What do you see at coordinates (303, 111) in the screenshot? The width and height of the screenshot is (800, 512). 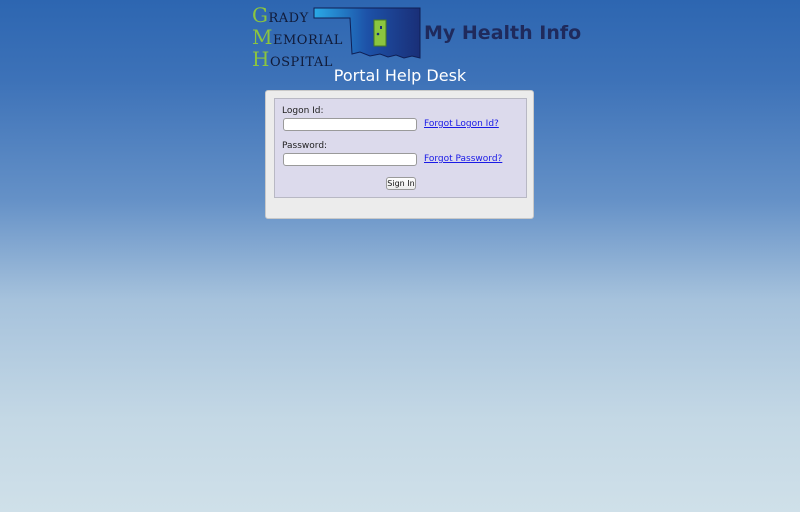 I see `logon-id-label: Logon Id:` at bounding box center [303, 111].